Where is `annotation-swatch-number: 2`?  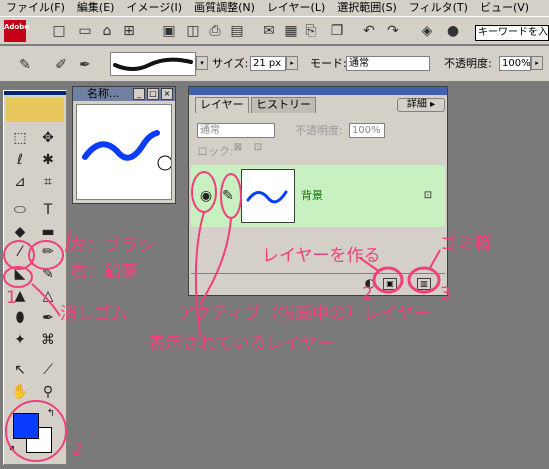 annotation-swatch-number: 2 is located at coordinates (77, 450).